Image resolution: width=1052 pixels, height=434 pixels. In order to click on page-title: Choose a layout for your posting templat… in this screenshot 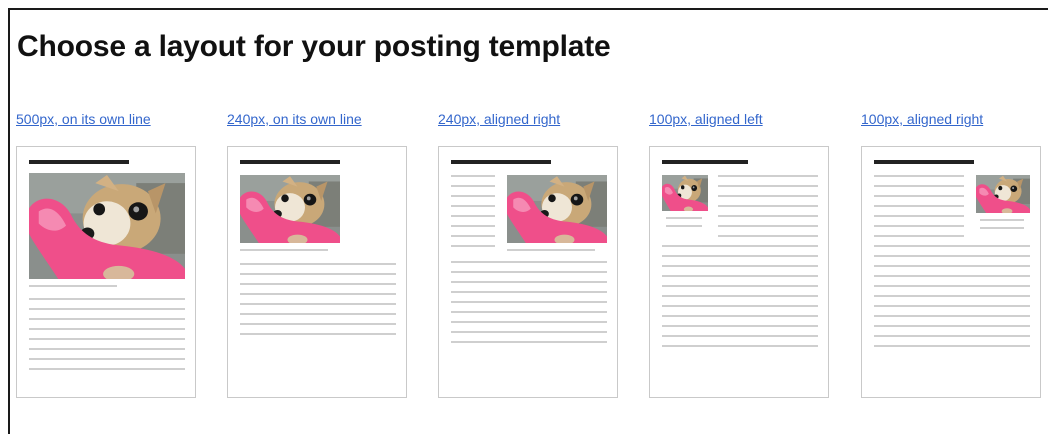, I will do `click(314, 46)`.